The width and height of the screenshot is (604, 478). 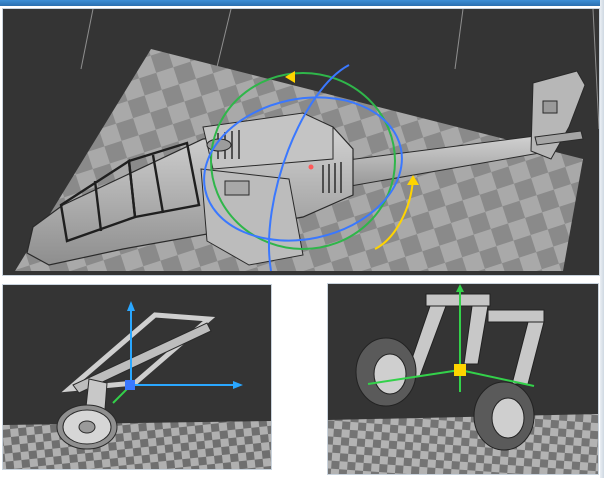 I want to click on window-right-edge, so click(x=602, y=239).